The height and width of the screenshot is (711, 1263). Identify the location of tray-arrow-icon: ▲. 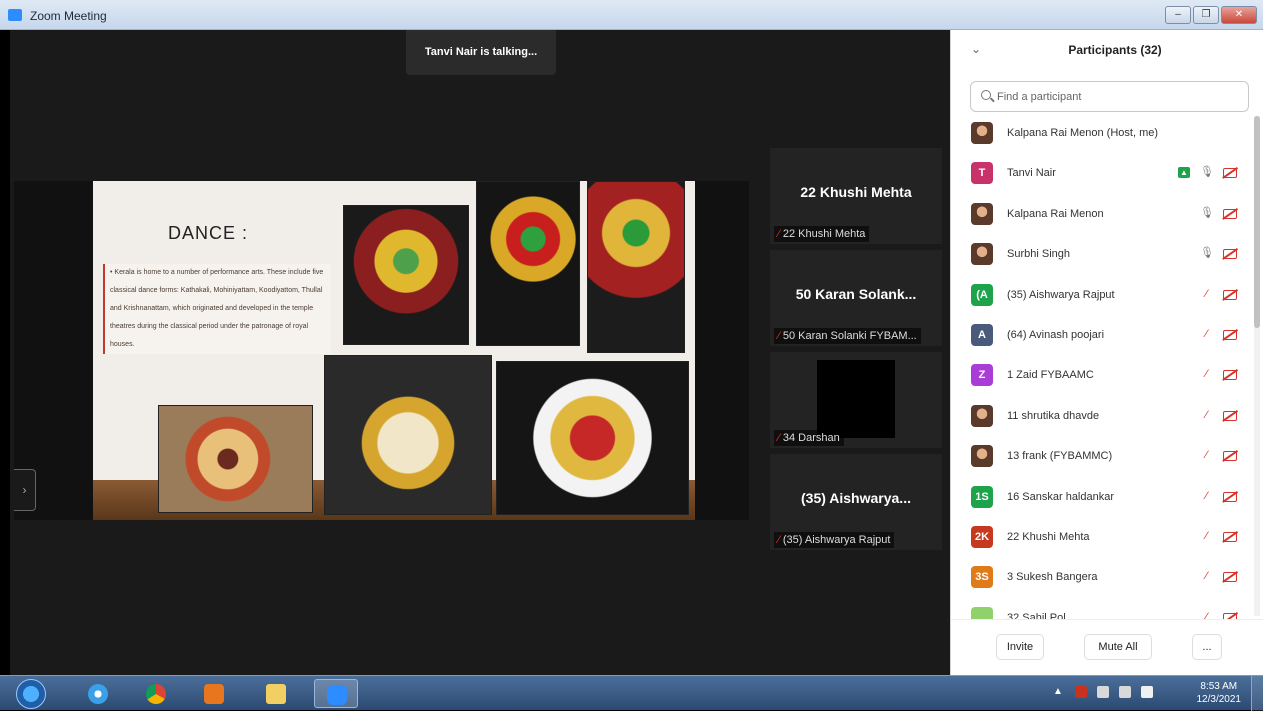
(1059, 692).